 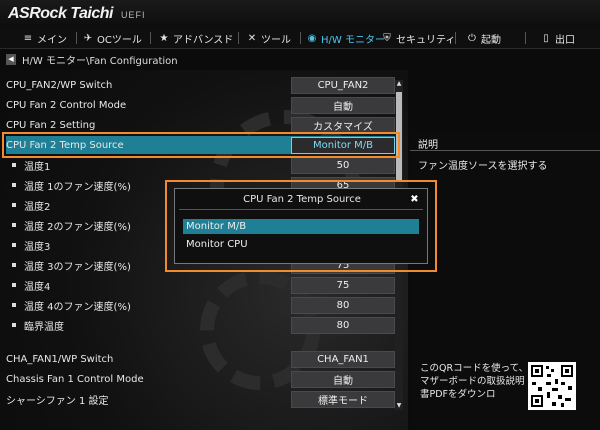 What do you see at coordinates (77, 227) in the screenshot?
I see `setting-label: 温度 2のファン速度(%)` at bounding box center [77, 227].